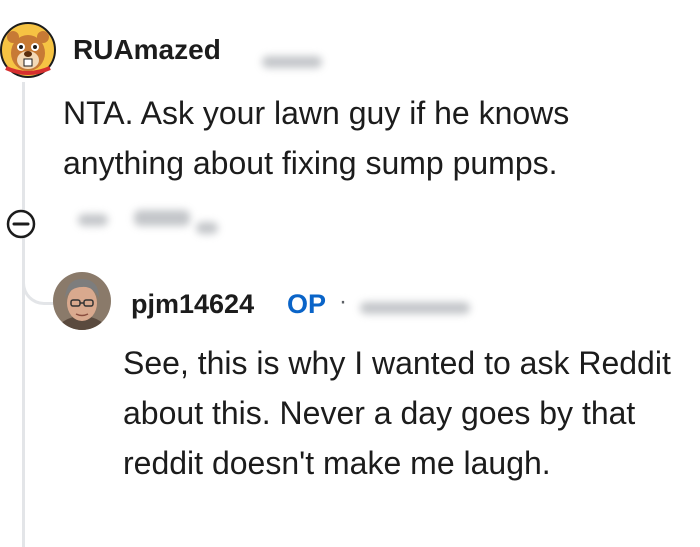  I want to click on op-badge: OP, so click(307, 304).